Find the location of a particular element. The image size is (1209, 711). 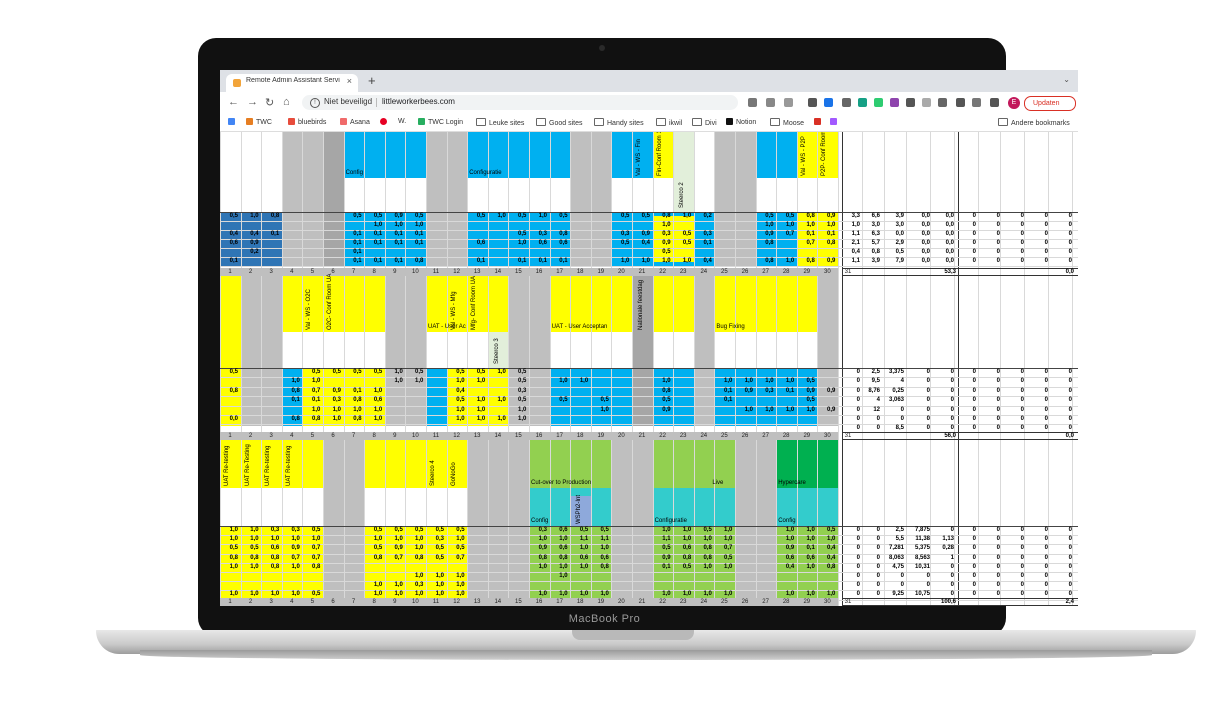

bookmark-handy-sites: Handy sites is located at coordinates (619, 122).